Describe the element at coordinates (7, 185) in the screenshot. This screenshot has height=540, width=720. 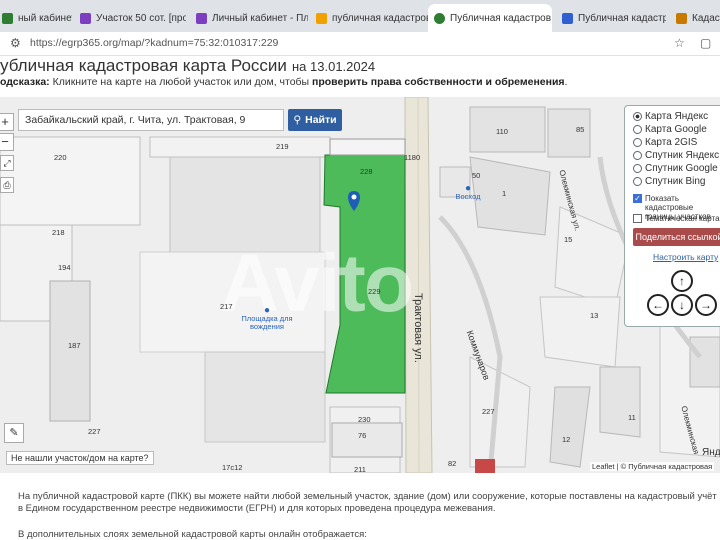
I see `print-icon: ⎙` at that location.